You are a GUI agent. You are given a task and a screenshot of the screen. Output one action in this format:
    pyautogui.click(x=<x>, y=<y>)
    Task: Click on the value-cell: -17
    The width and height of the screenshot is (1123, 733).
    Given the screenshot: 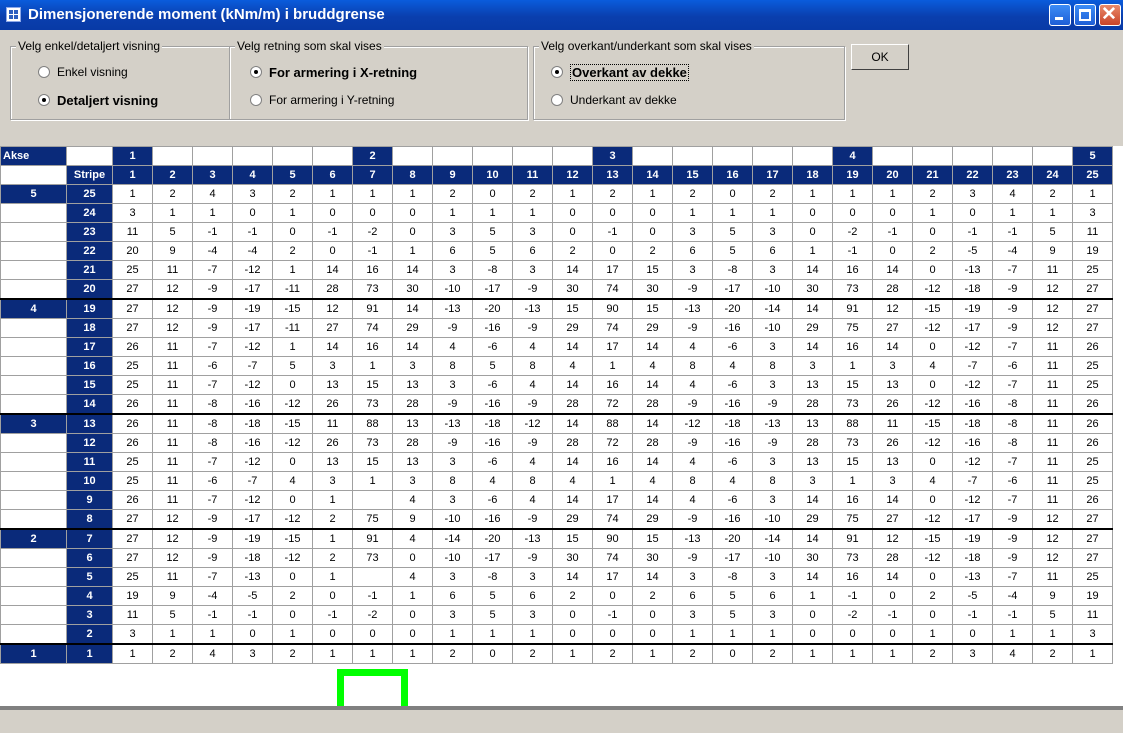 What is the action you would take?
    pyautogui.click(x=732, y=289)
    